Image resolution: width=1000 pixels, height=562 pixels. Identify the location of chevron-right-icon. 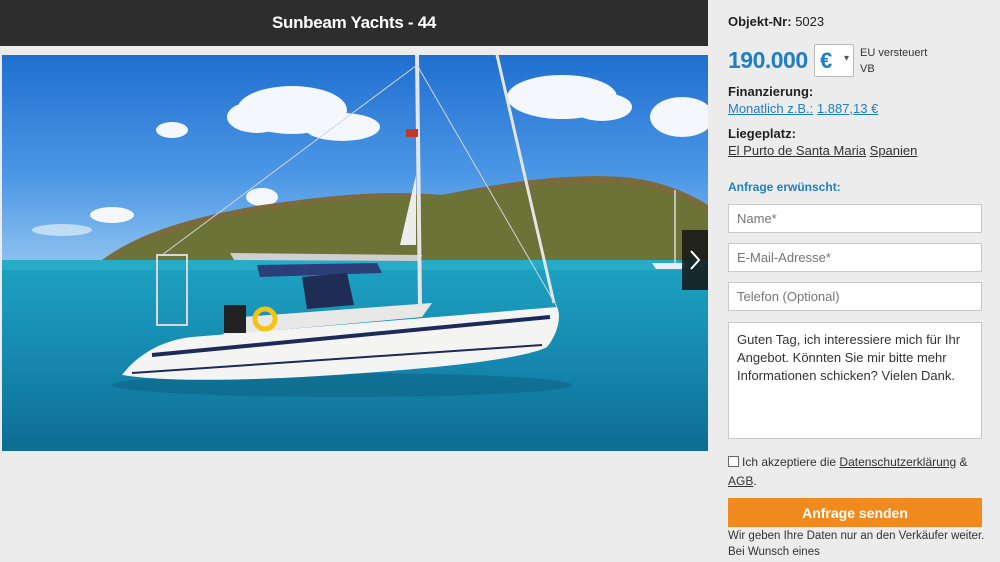
(695, 260).